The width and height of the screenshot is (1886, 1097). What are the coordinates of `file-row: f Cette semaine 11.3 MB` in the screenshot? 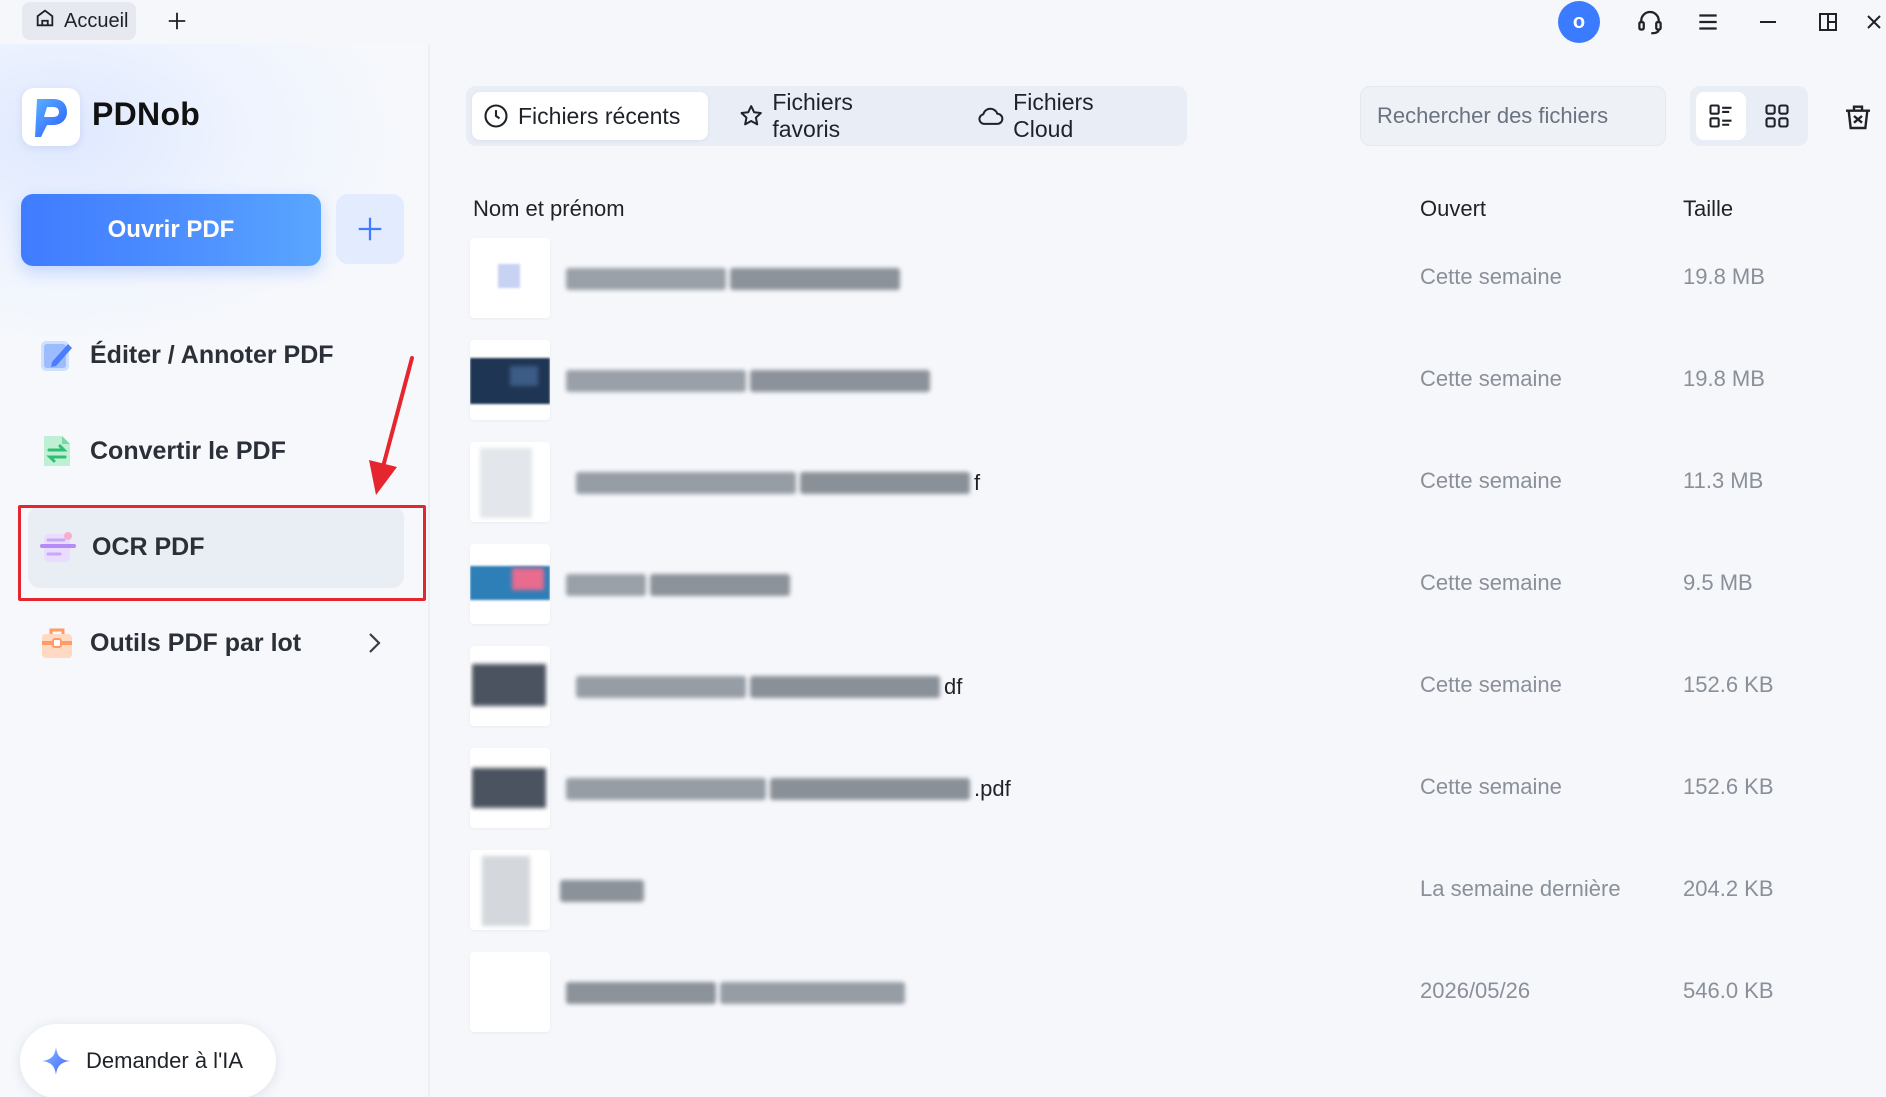 It's located at (1170, 483).